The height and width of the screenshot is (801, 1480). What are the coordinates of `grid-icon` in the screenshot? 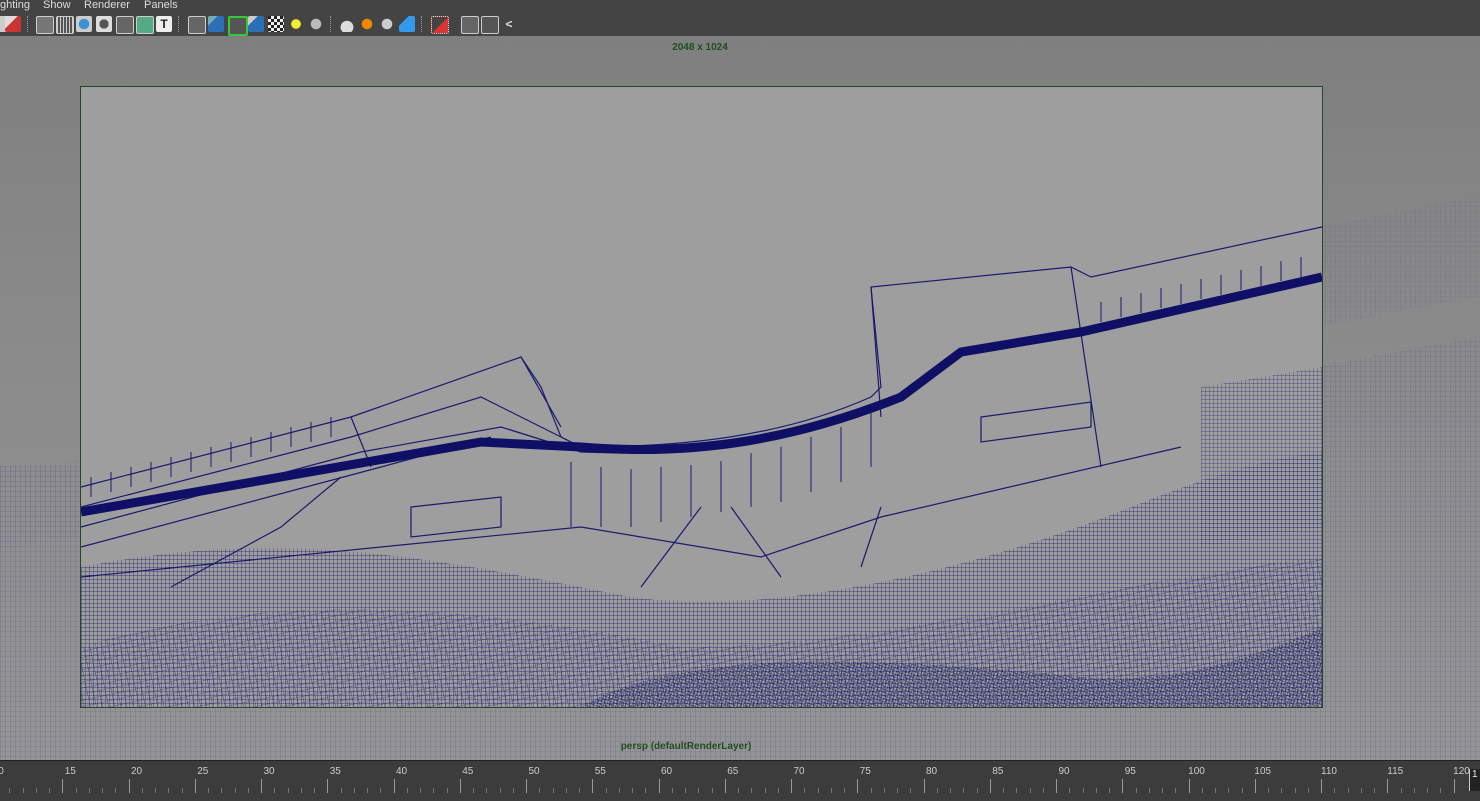 It's located at (65, 25).